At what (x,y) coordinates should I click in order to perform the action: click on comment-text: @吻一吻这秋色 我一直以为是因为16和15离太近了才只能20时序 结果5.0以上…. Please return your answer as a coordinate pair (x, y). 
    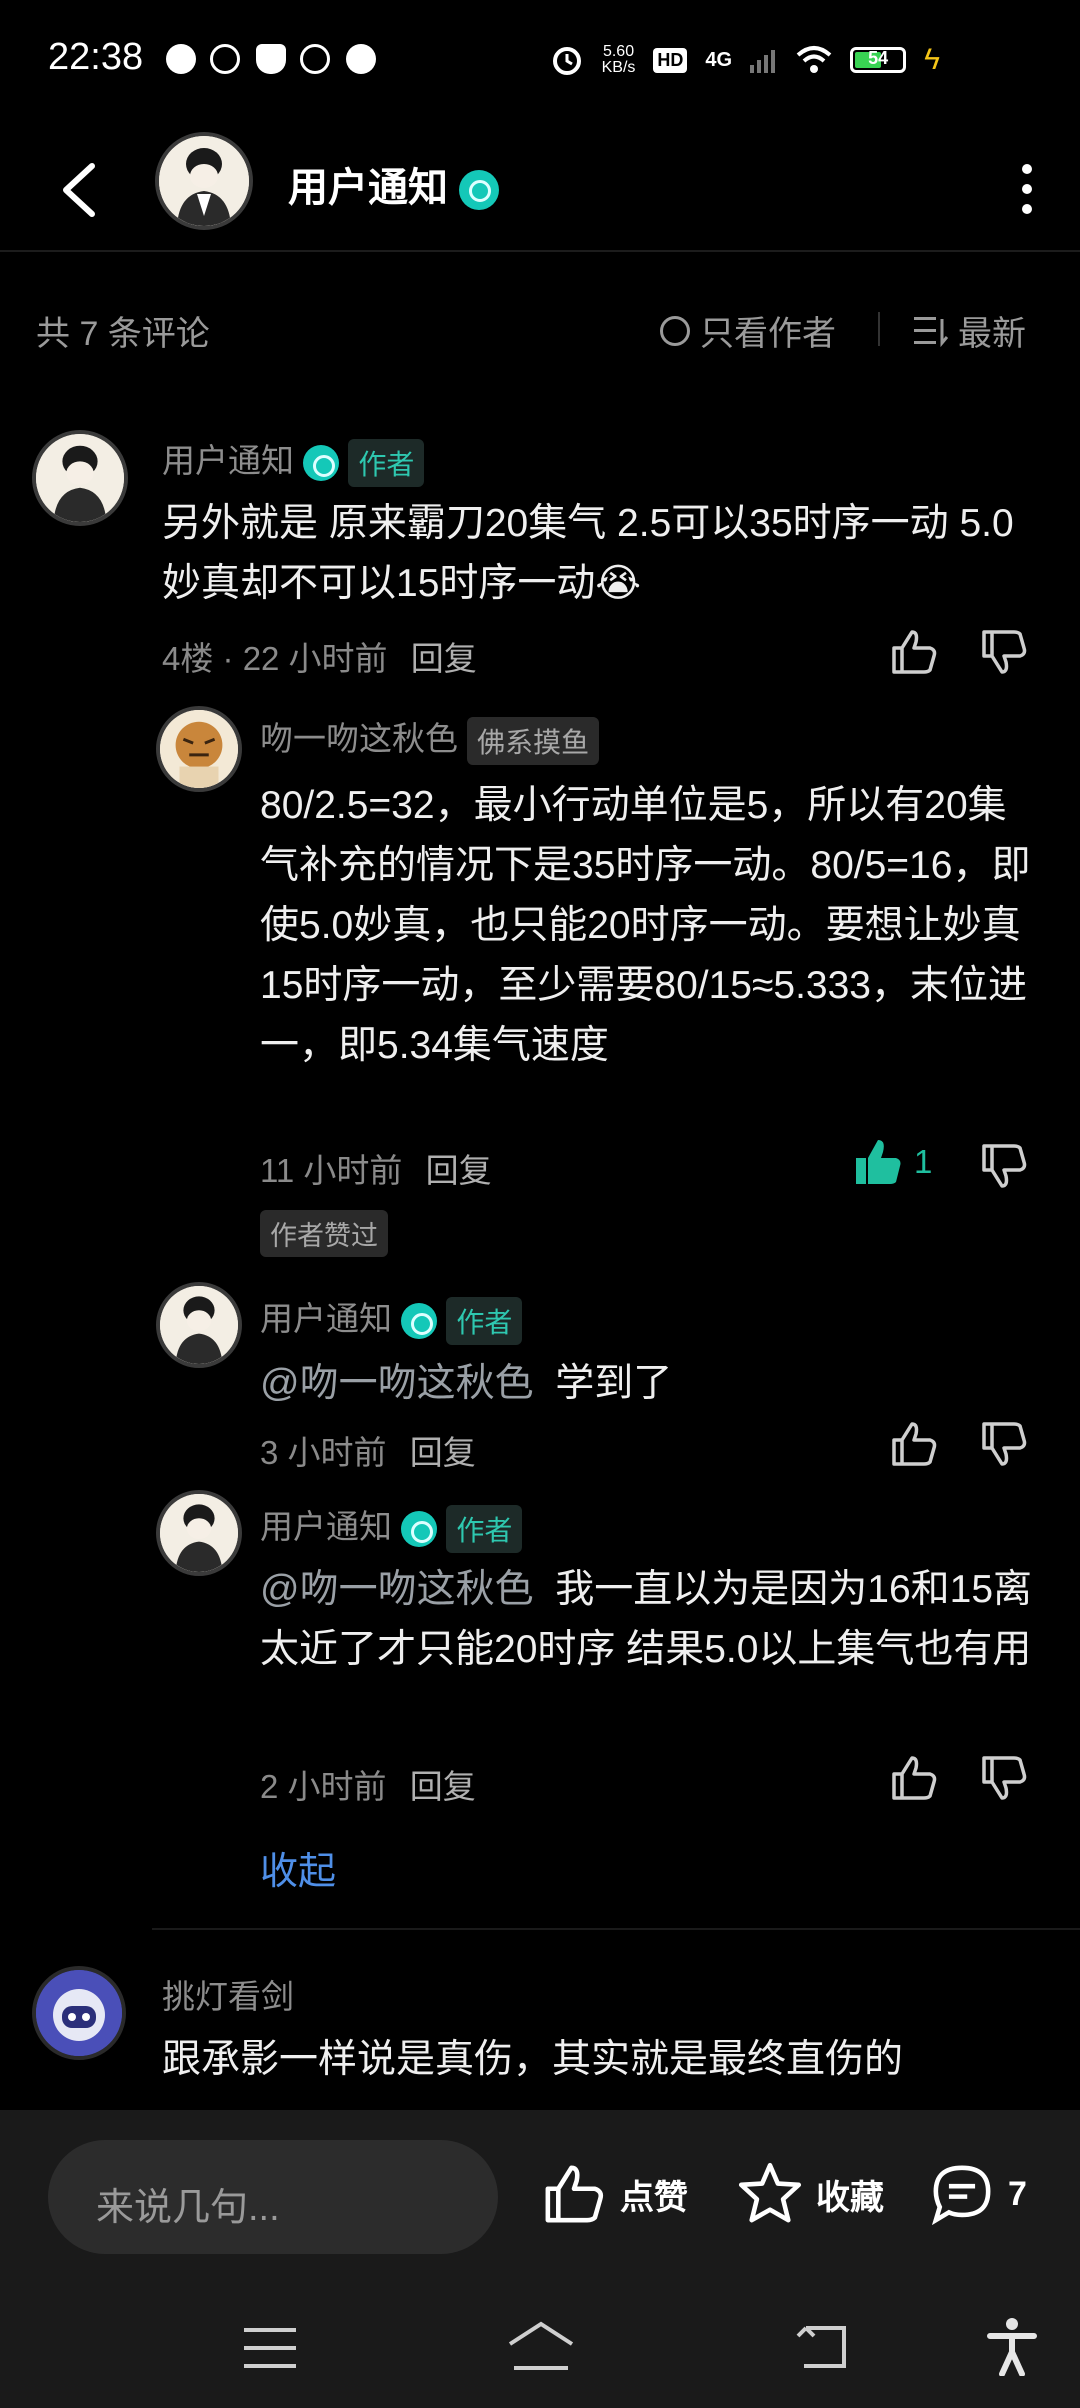
    Looking at the image, I should click on (646, 1619).